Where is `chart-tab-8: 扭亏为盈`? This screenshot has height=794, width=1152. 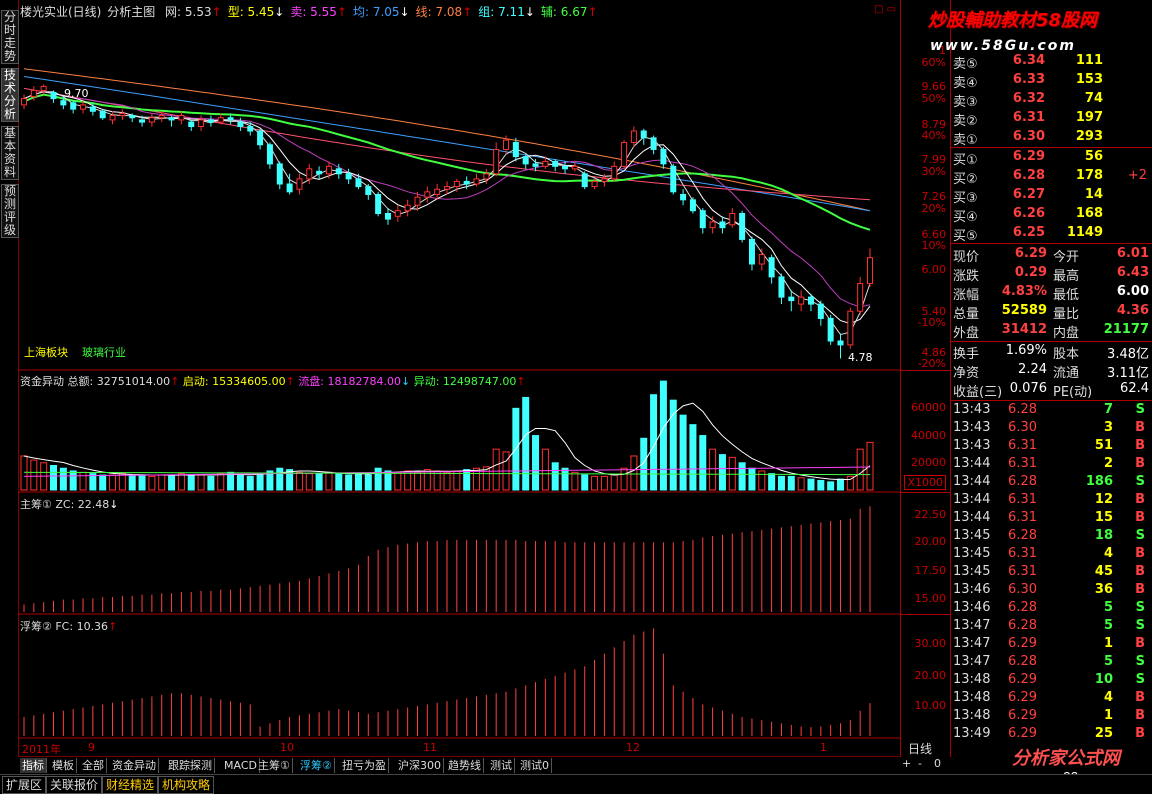 chart-tab-8: 扭亏为盈 is located at coordinates (364, 765).